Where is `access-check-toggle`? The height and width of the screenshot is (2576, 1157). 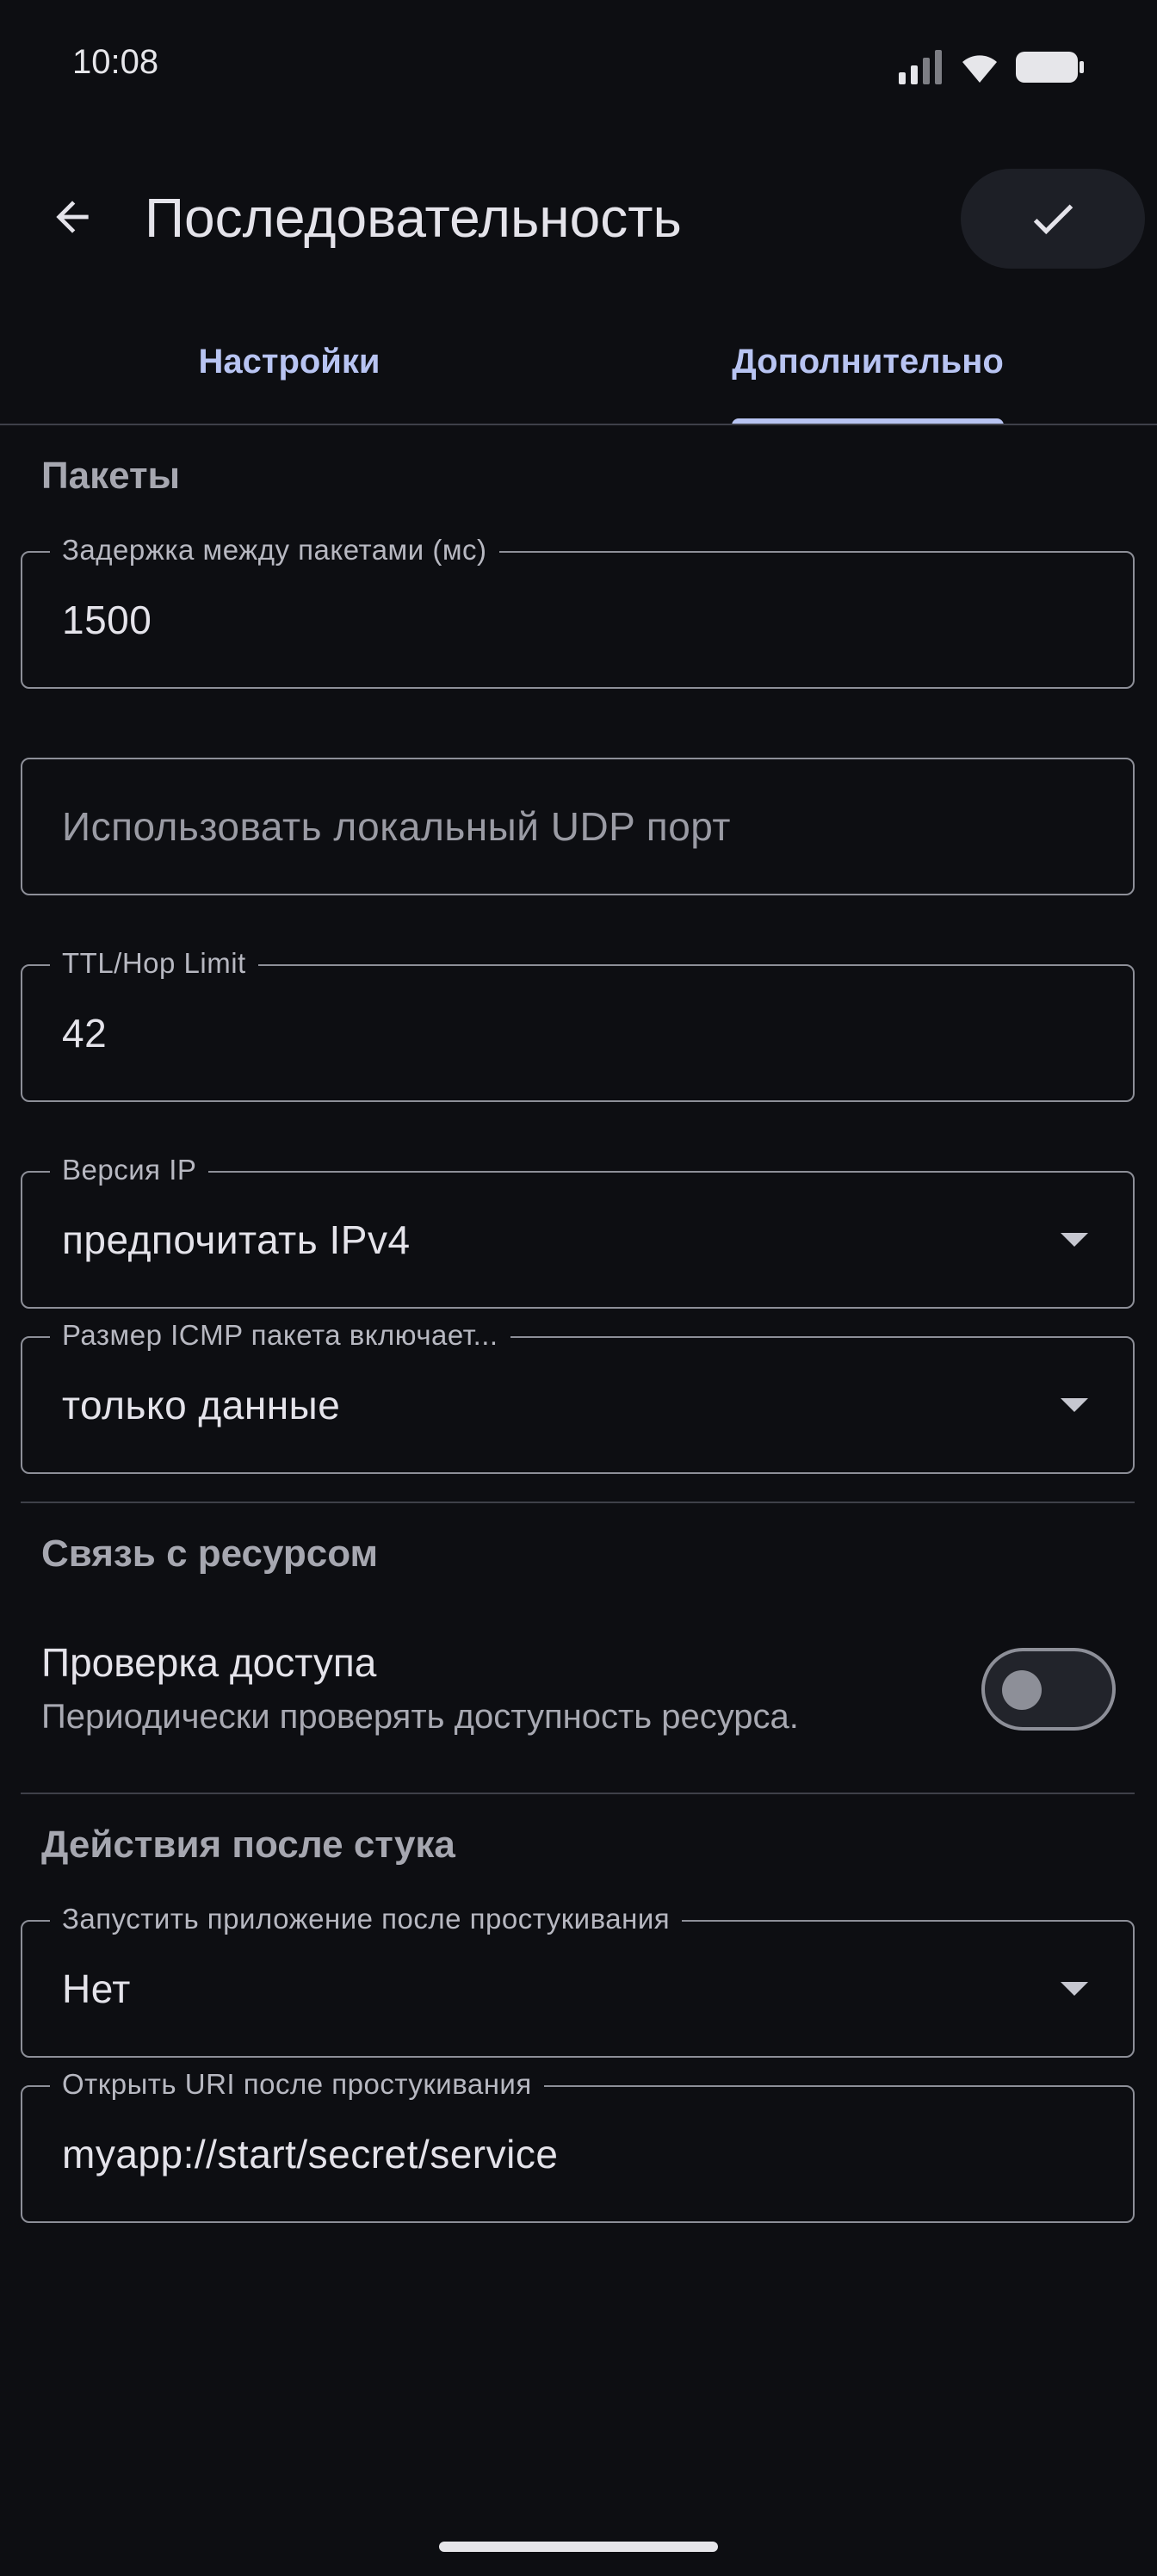 access-check-toggle is located at coordinates (1048, 1690).